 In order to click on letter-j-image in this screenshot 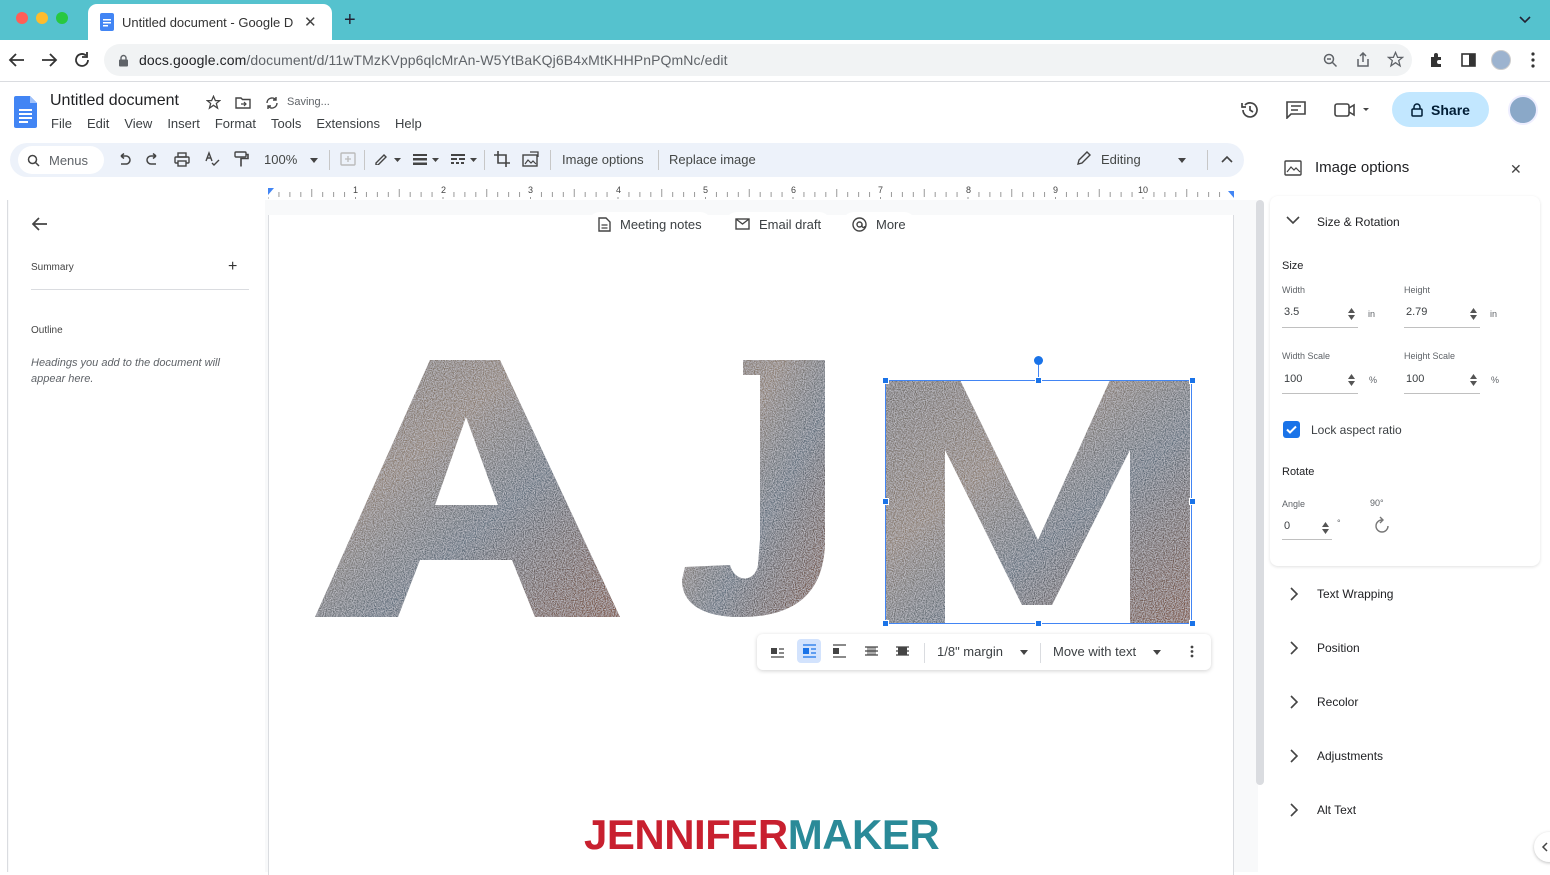, I will do `click(753, 488)`.